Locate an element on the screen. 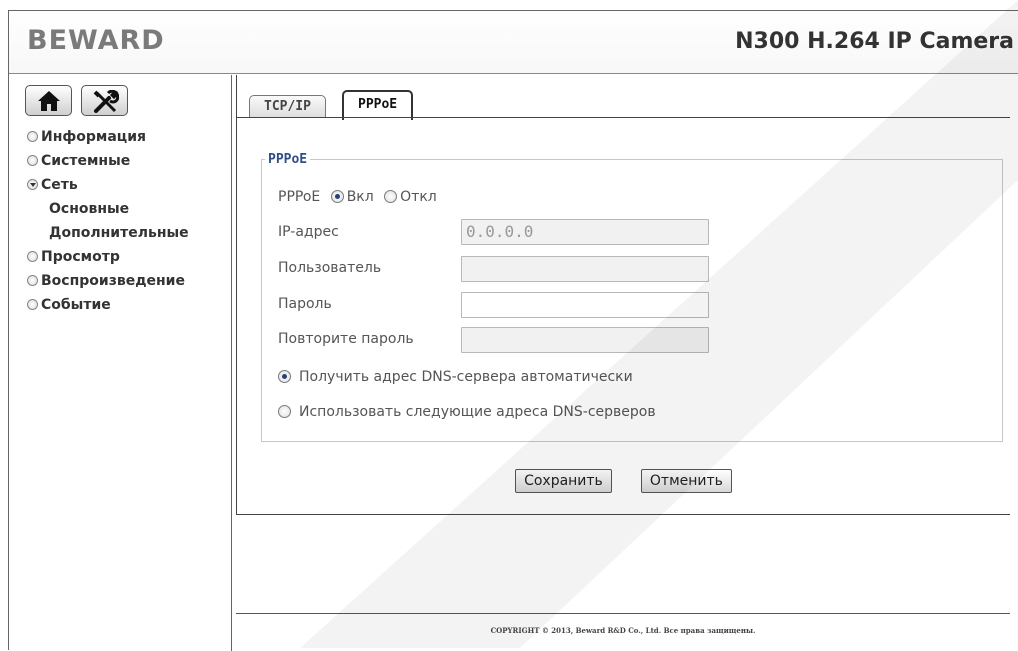 Image resolution: width=1018 pixels, height=651 pixels. sidebar-item-label: Событие is located at coordinates (76, 305).